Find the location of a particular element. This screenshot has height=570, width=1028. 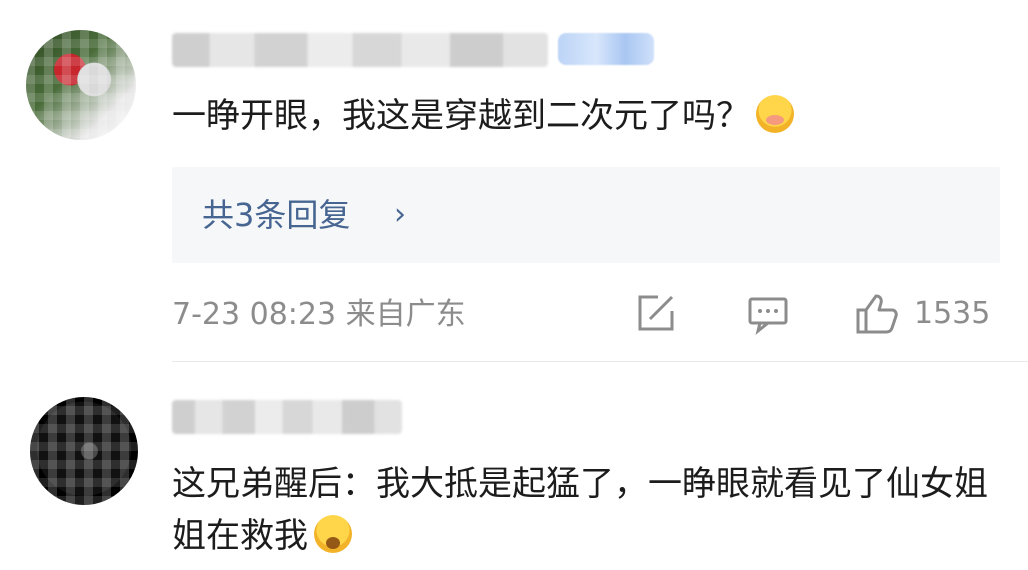

like-count: 1535 is located at coordinates (952, 313).